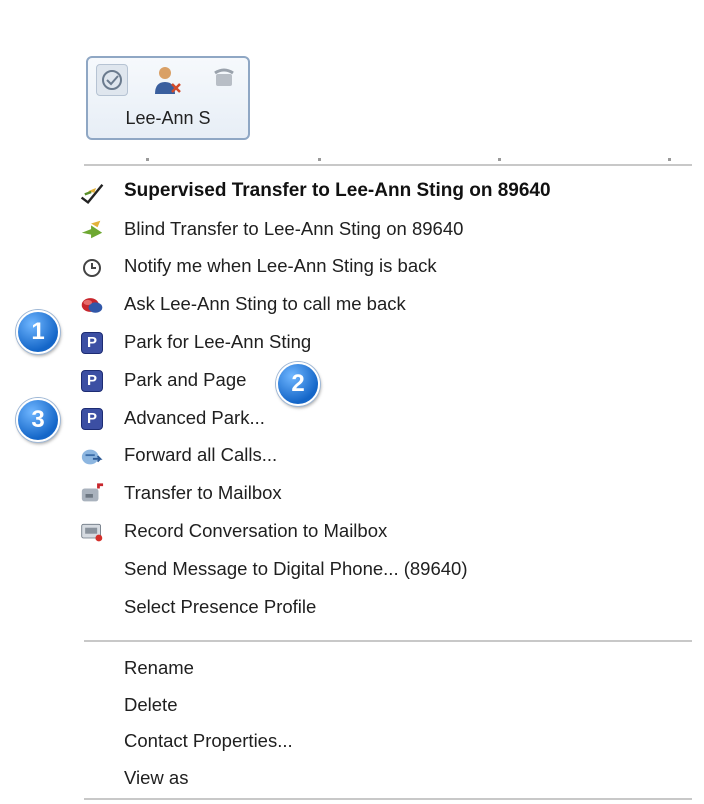  I want to click on menu-item-transfer-to-mailbox: Transfer to Mailbox, so click(386, 493).